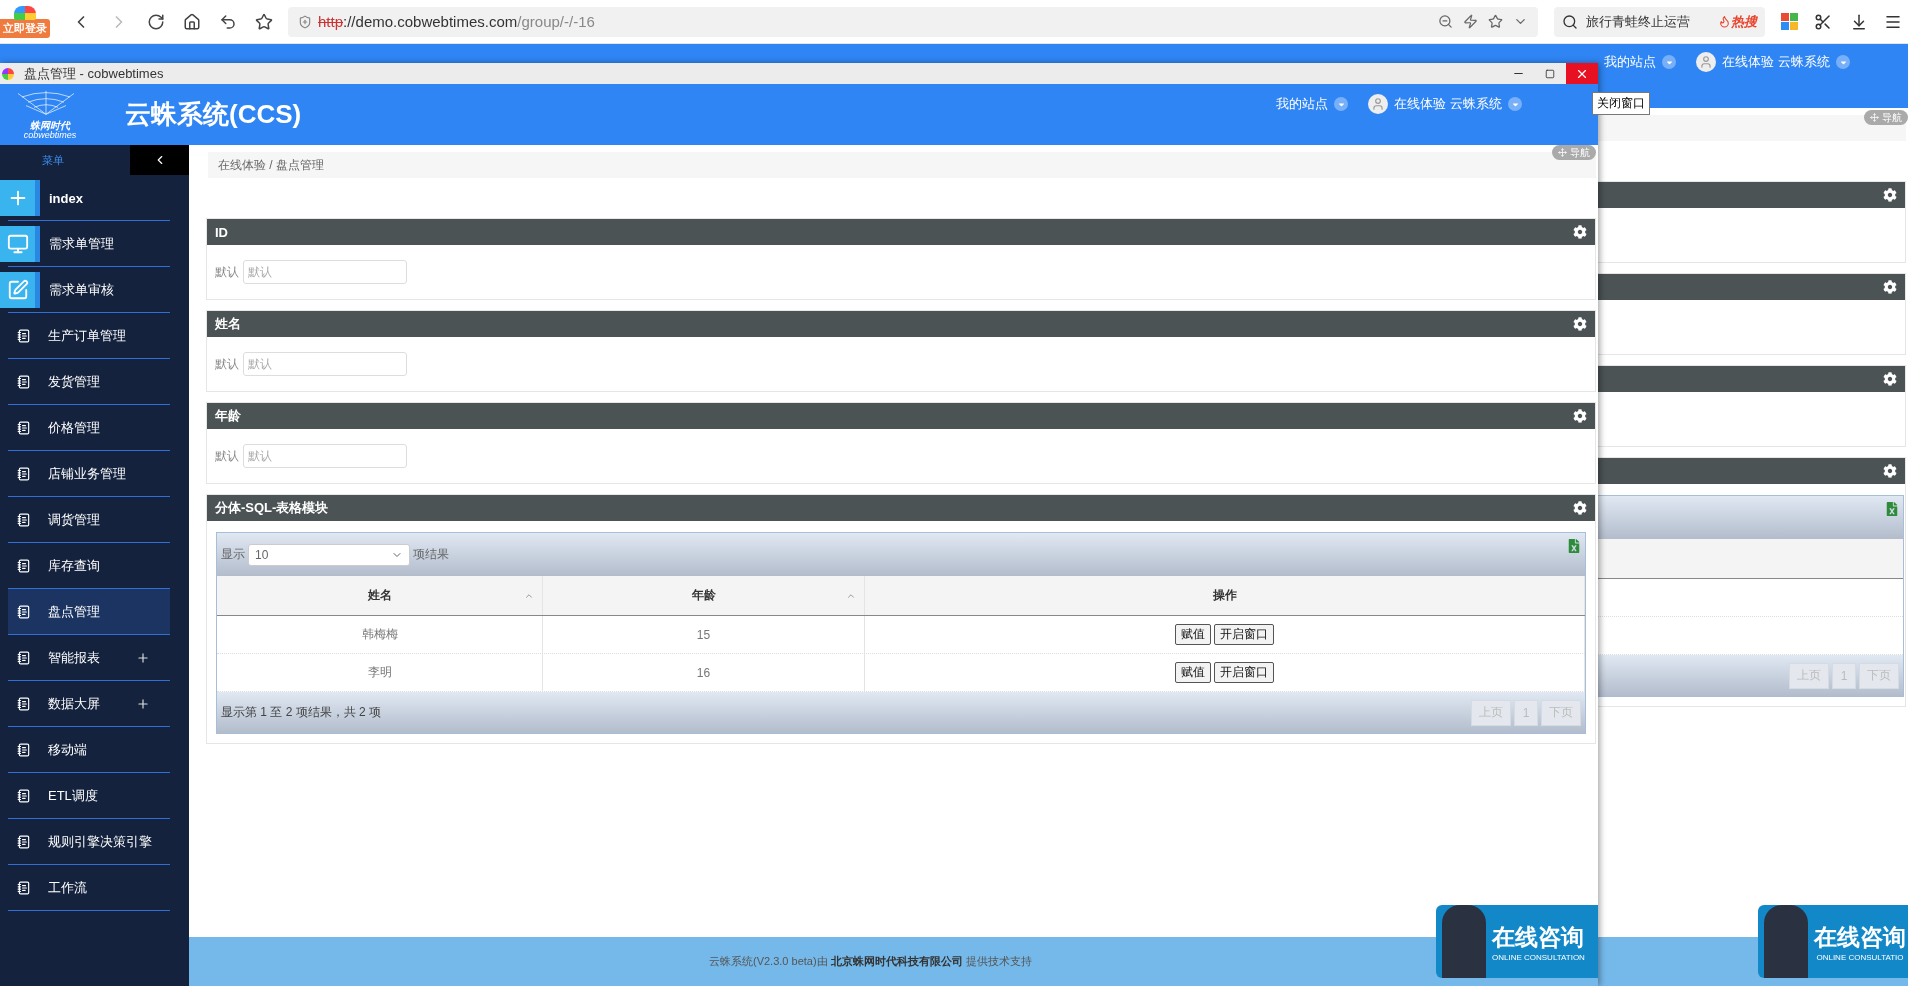 This screenshot has width=1908, height=986. I want to click on search-icon, so click(1568, 21).